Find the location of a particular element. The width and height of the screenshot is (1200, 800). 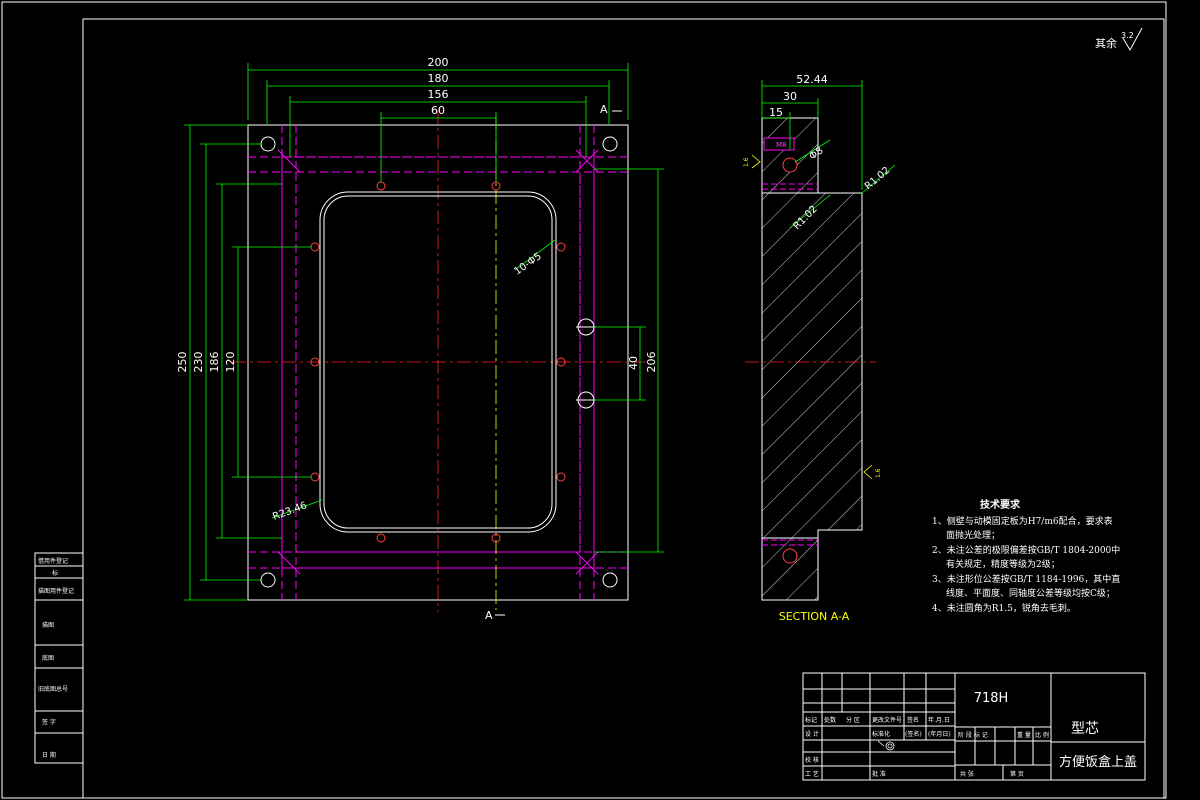

left-strip-labels: 借用件登记 标 描图用件登记 描图 底图 旧底图总号 签 字 日 期 is located at coordinates (56, 658).